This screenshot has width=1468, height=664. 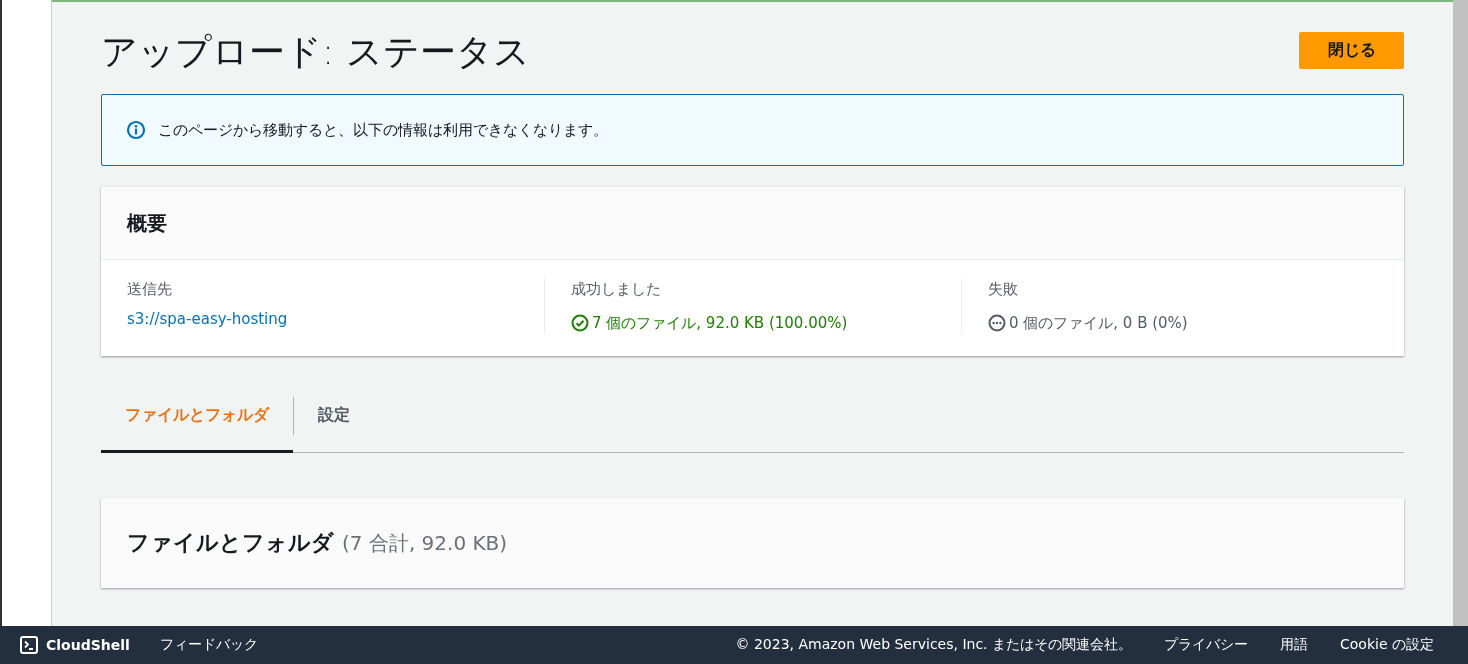 What do you see at coordinates (1294, 645) in the screenshot?
I see `footer-link: 用語` at bounding box center [1294, 645].